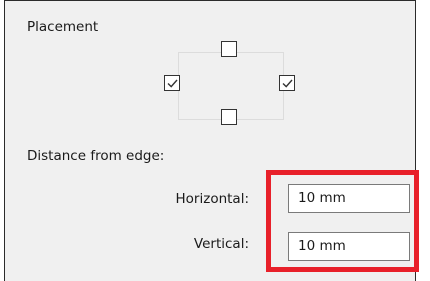 Image resolution: width=430 pixels, height=281 pixels. I want to click on horizontal-label: Horizontal:, so click(212, 199).